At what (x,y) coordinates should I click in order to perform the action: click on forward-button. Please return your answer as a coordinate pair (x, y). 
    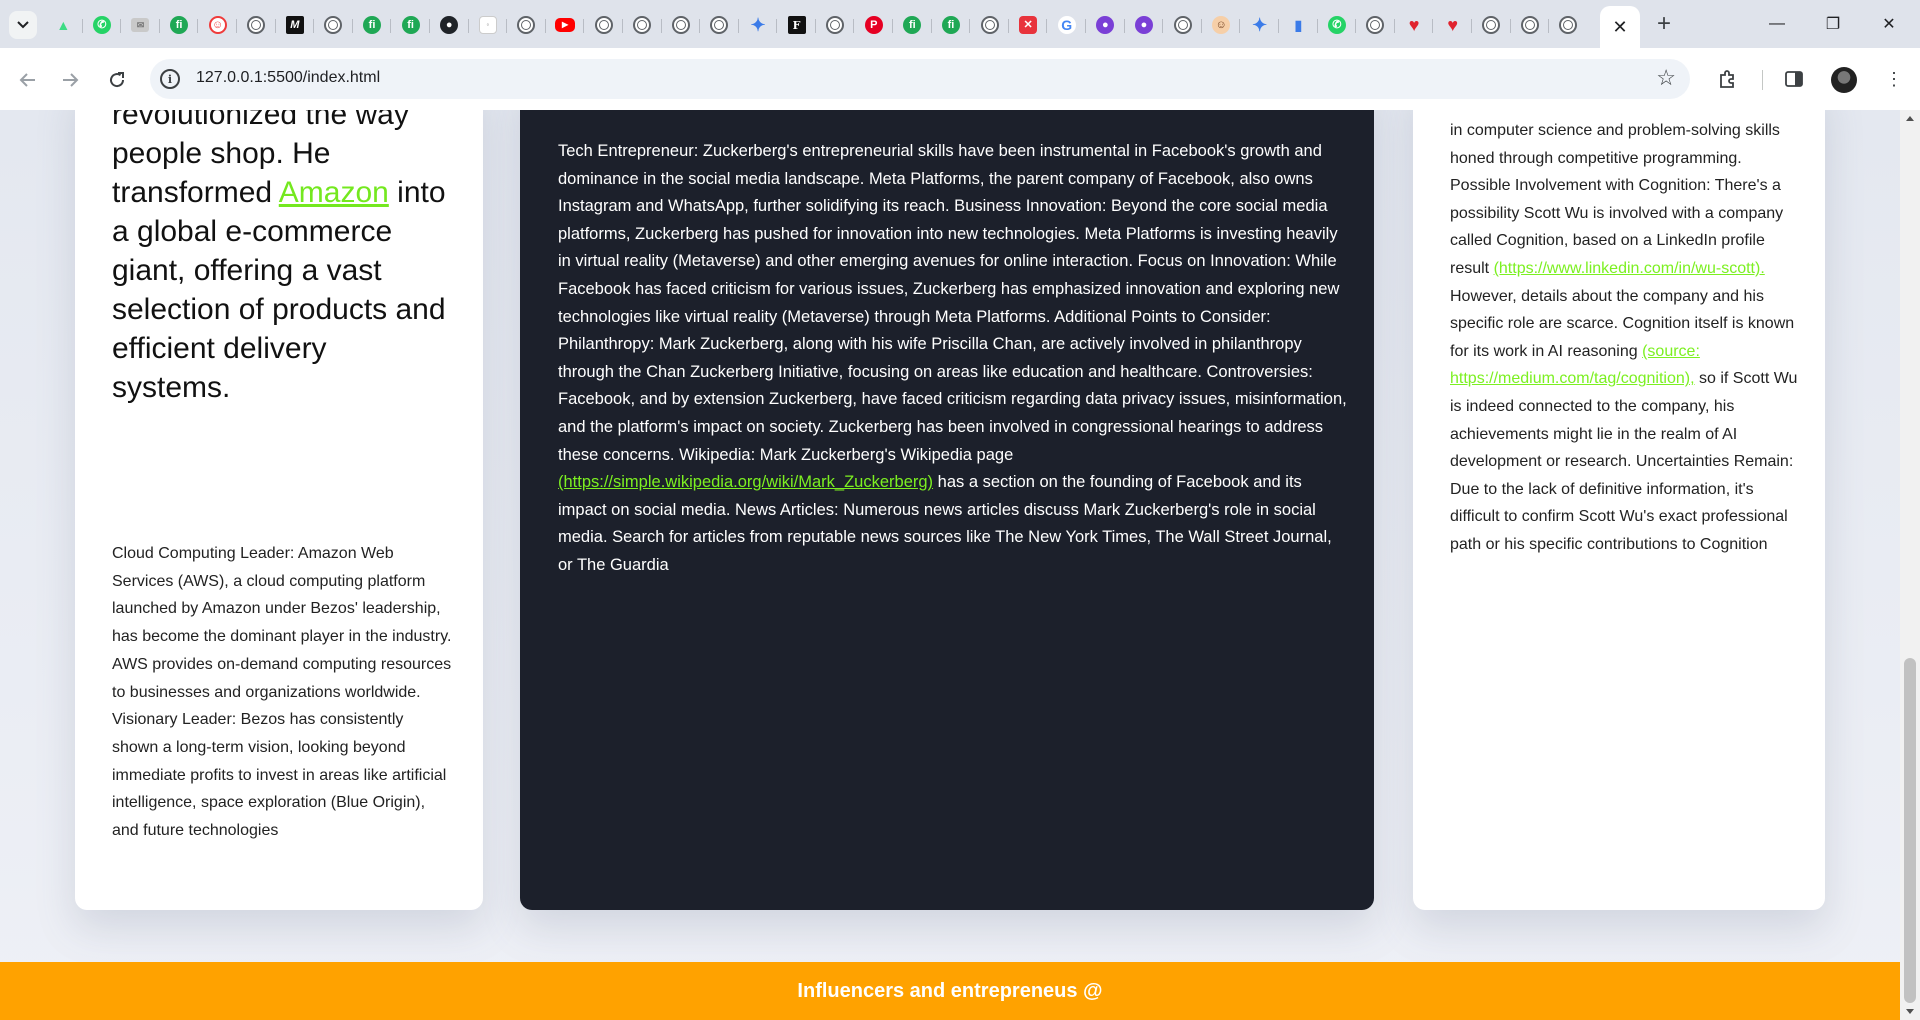
    Looking at the image, I should click on (71, 80).